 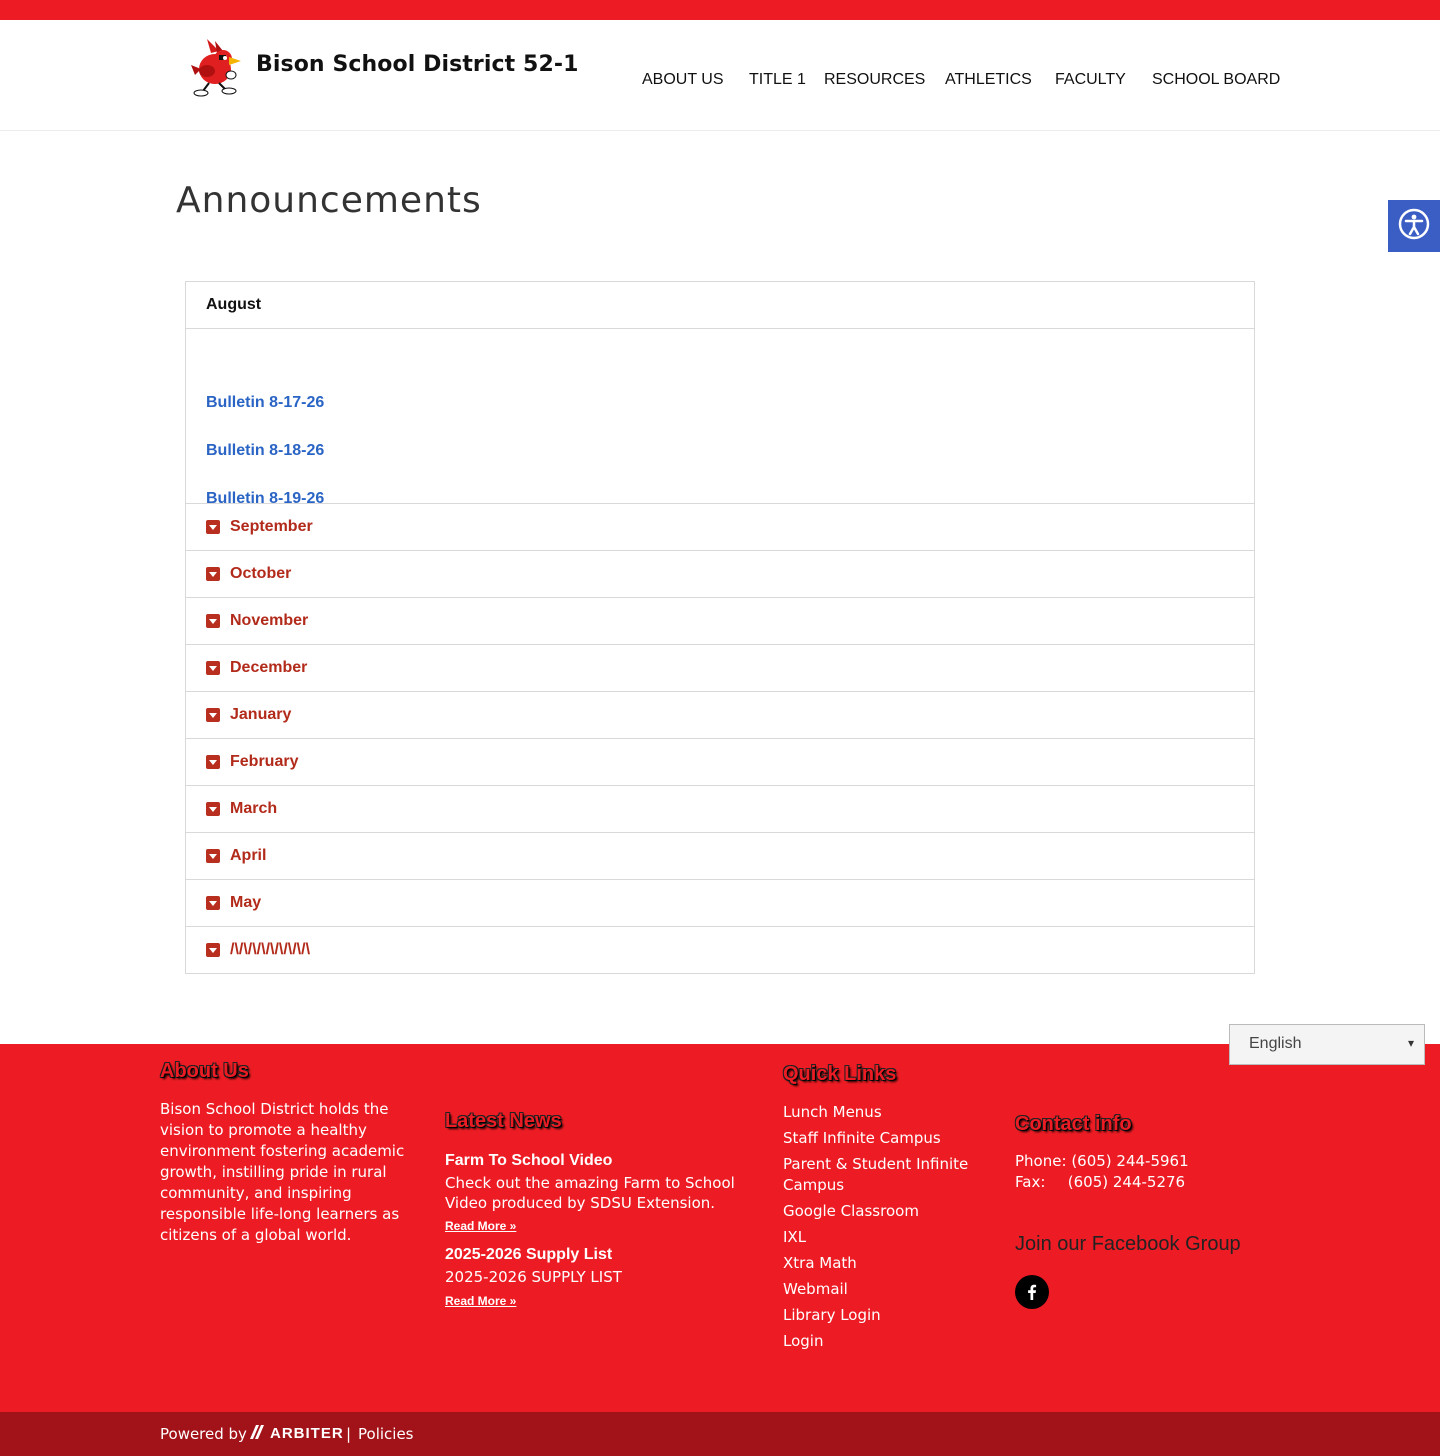 I want to click on accordion-header-april: April, so click(x=720, y=856).